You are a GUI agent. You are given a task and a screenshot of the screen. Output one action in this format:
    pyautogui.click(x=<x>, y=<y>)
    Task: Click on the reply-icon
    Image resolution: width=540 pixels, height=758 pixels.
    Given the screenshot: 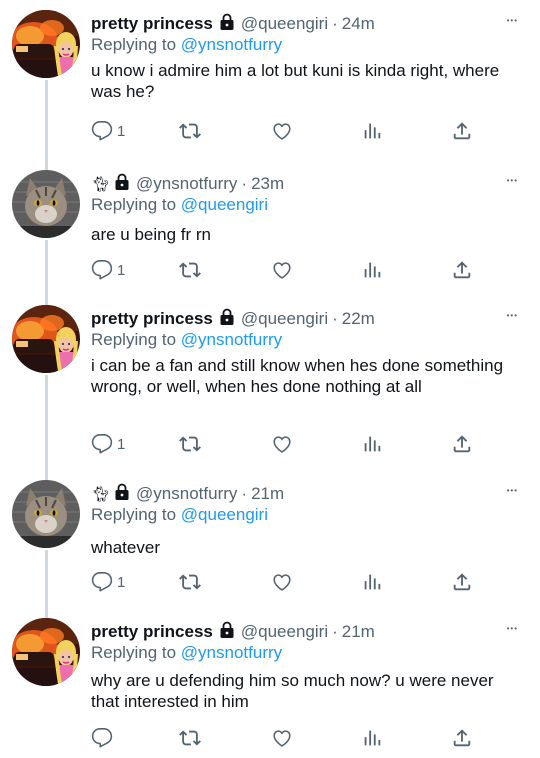 What is the action you would take?
    pyautogui.click(x=102, y=582)
    